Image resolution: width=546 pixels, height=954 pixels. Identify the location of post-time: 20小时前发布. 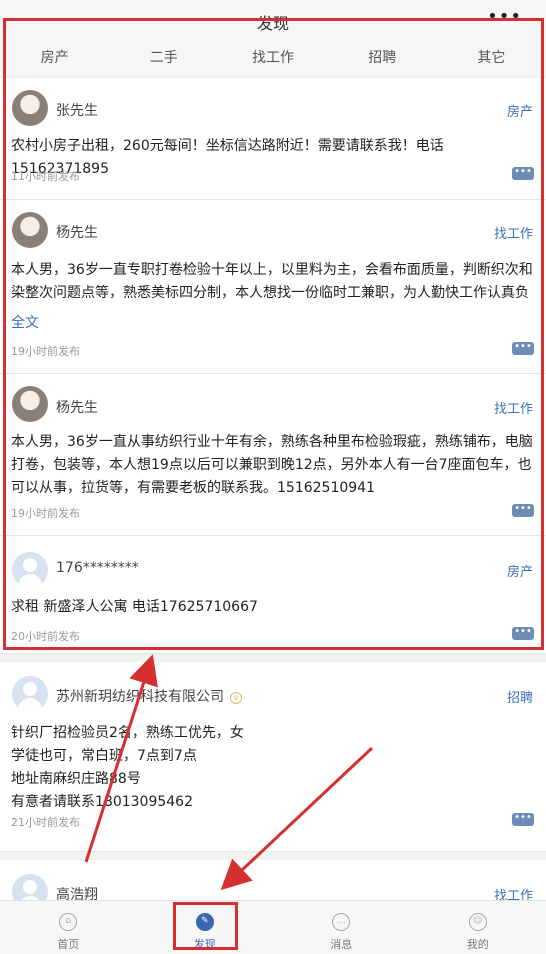
(45, 636).